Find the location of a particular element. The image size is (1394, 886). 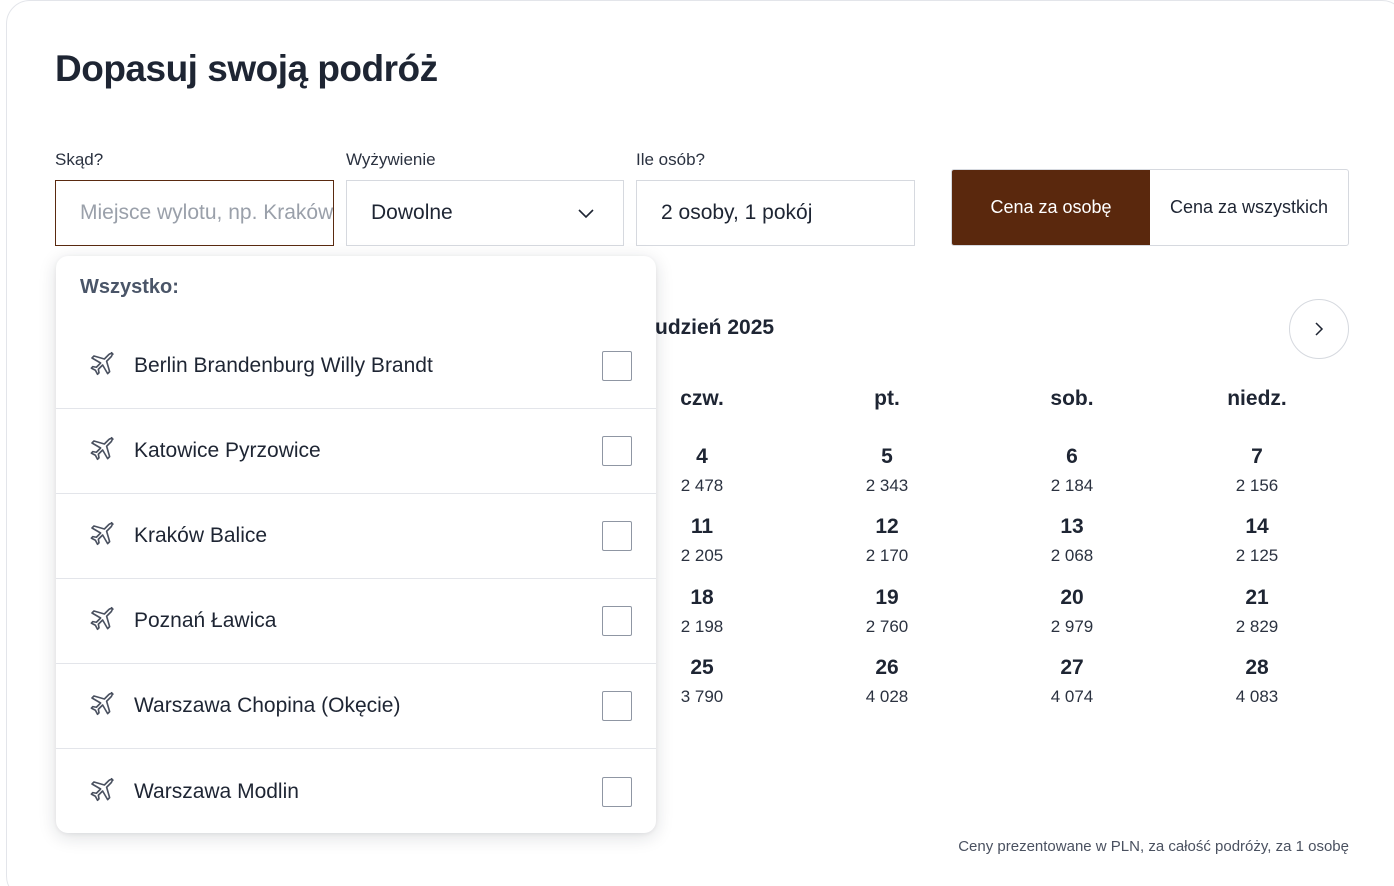

day-number: 11 is located at coordinates (702, 526).